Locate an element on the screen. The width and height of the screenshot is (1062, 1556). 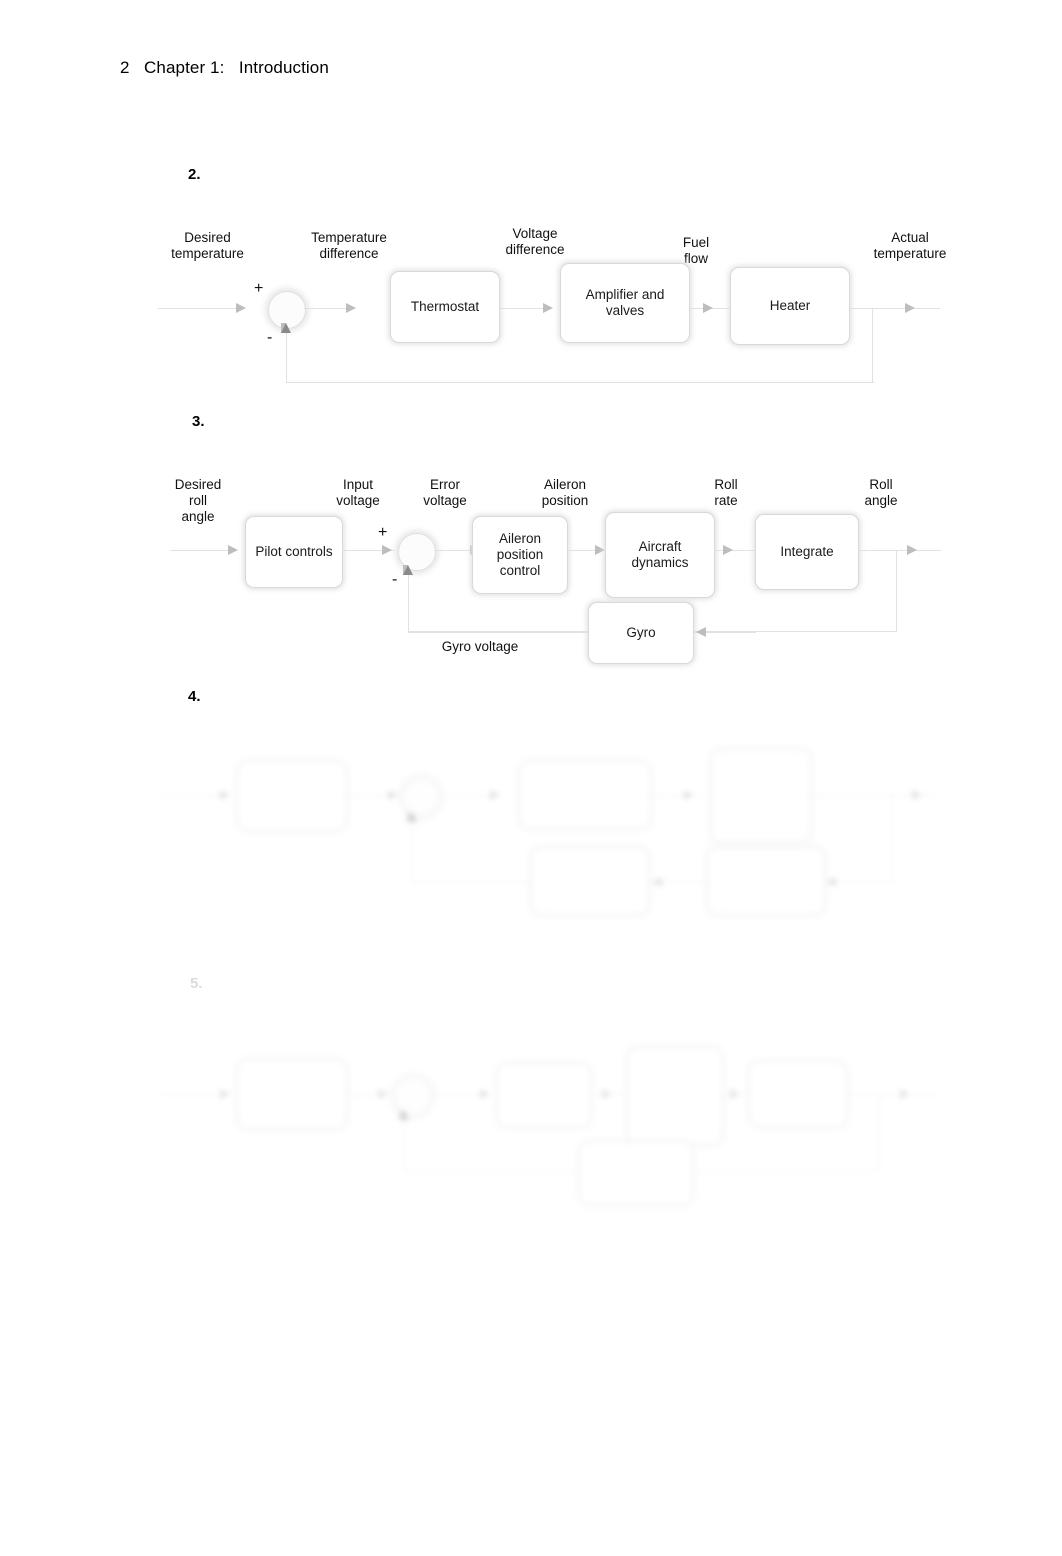
block-gyro: Gyro is located at coordinates (641, 633).